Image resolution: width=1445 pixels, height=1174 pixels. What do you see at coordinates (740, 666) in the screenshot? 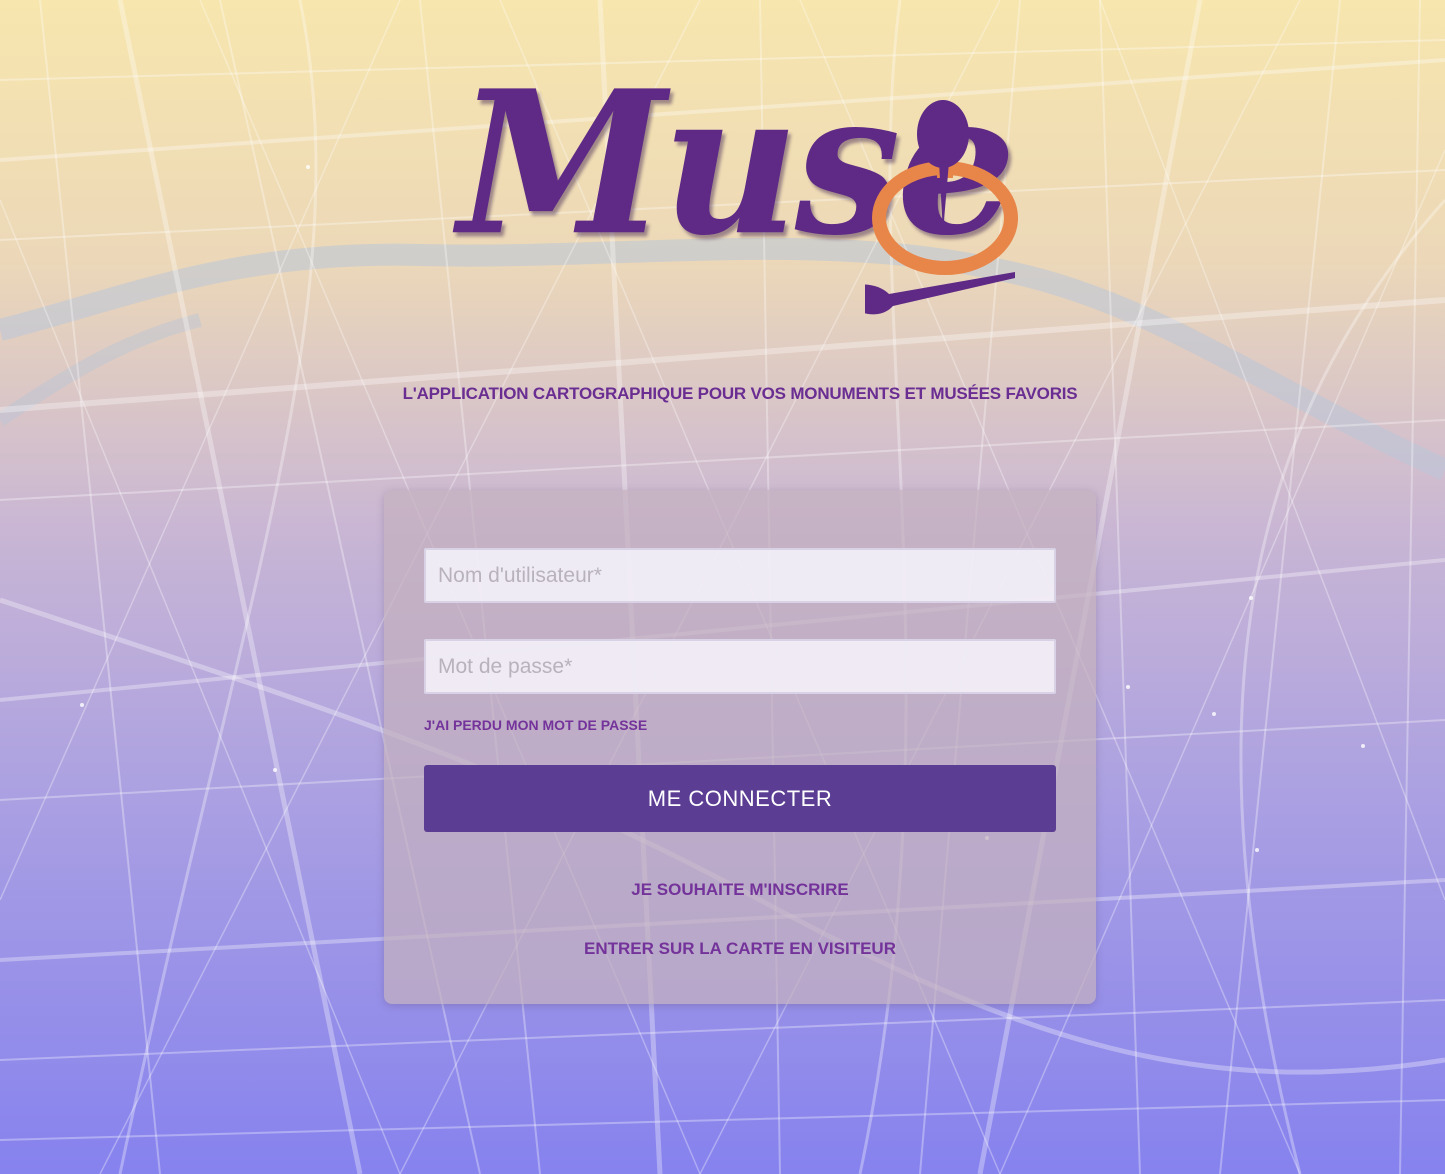
I see `password-input` at bounding box center [740, 666].